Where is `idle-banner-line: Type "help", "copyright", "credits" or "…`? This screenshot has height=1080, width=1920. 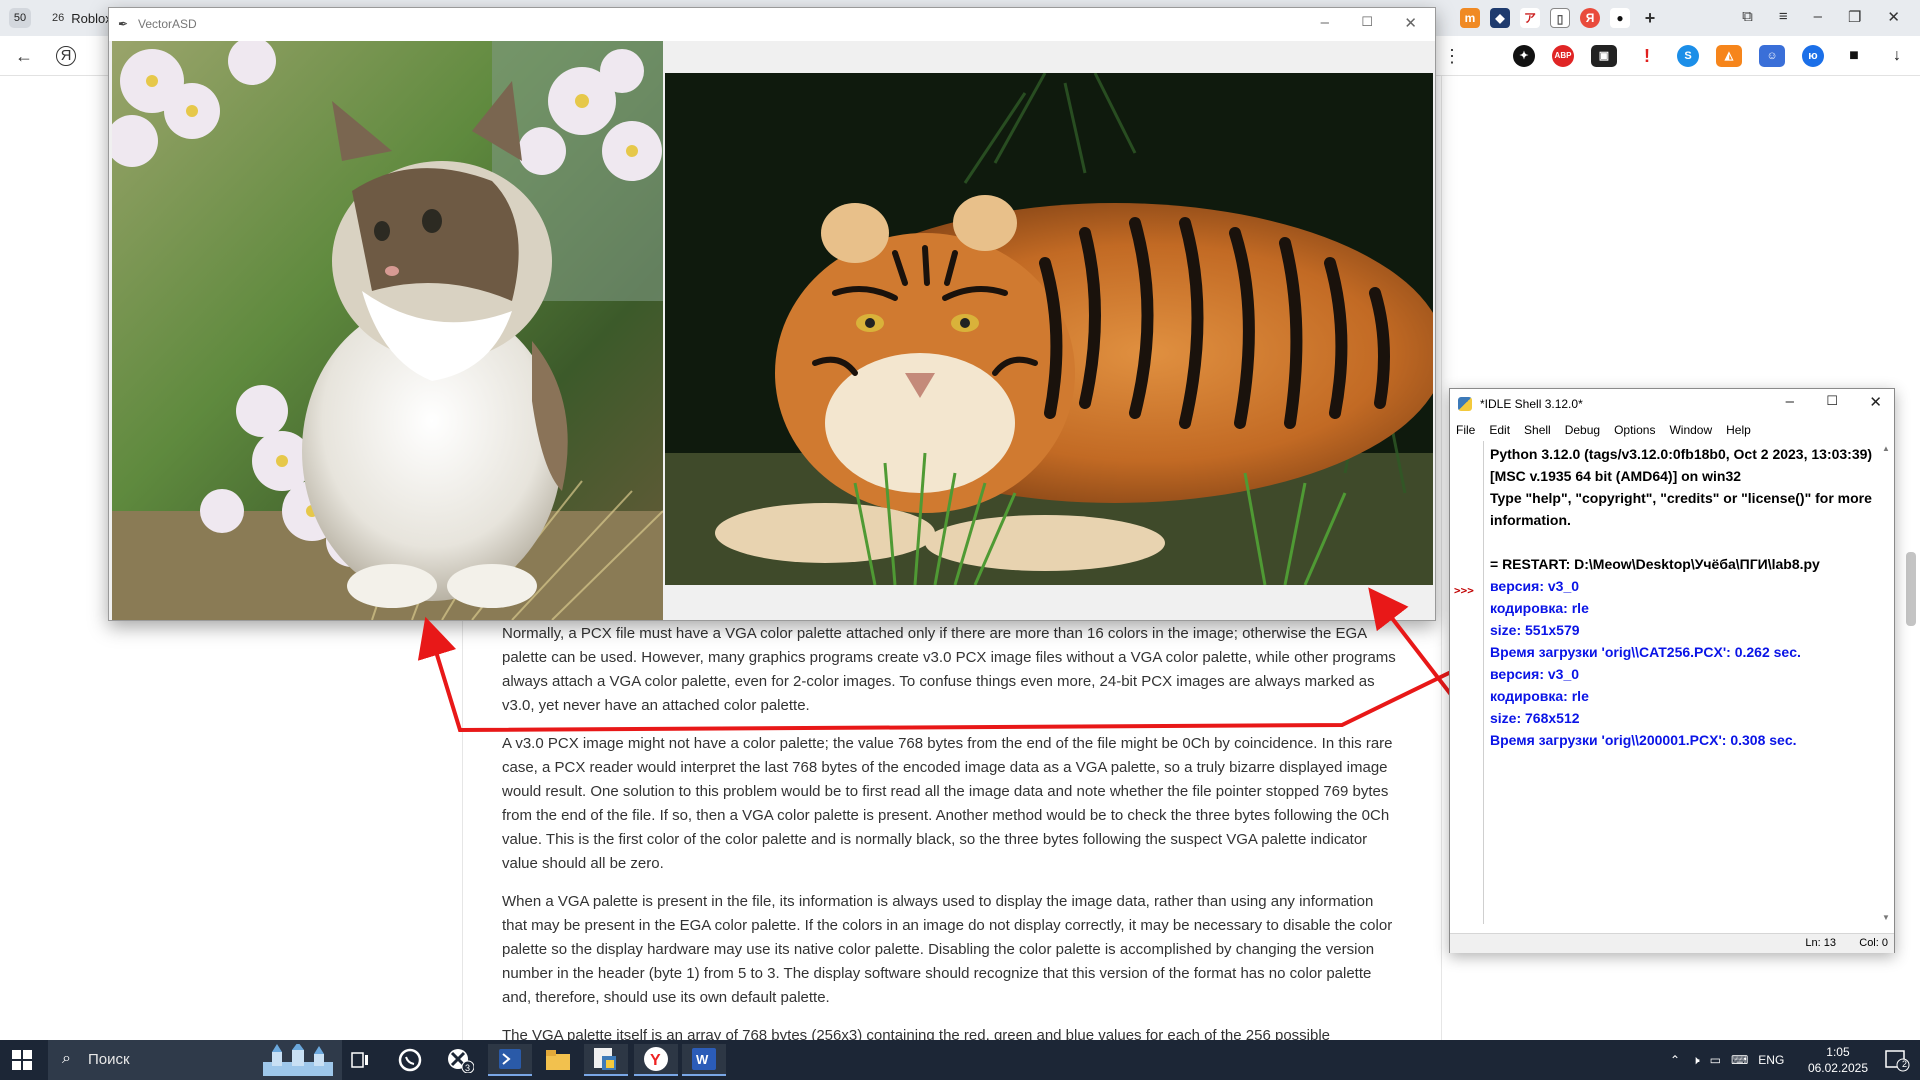
idle-banner-line: Type "help", "copyright", "credits" or "… is located at coordinates (1681, 509).